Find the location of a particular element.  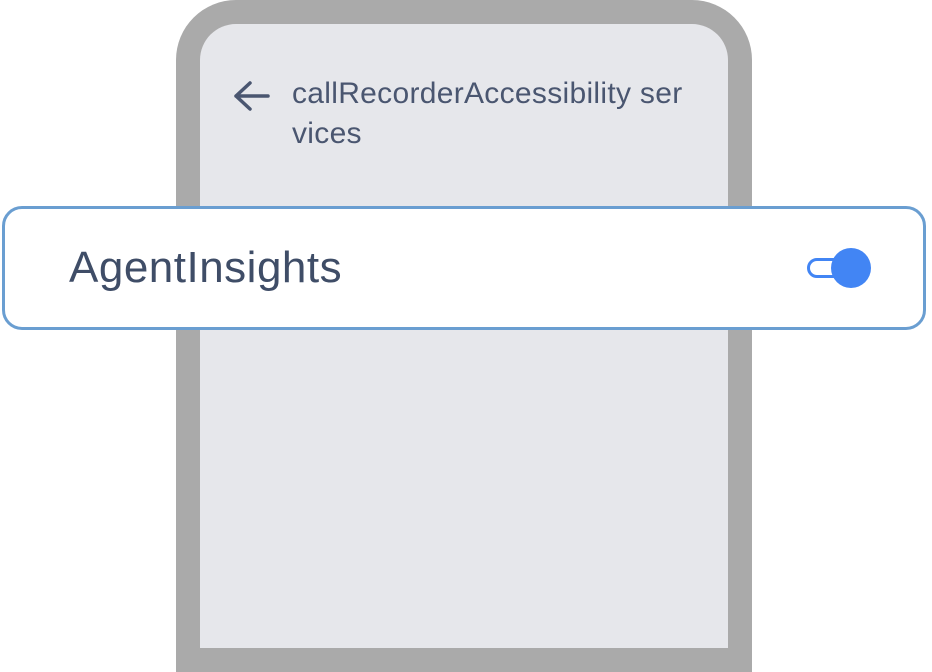

arrow-left-icon is located at coordinates (251, 96).